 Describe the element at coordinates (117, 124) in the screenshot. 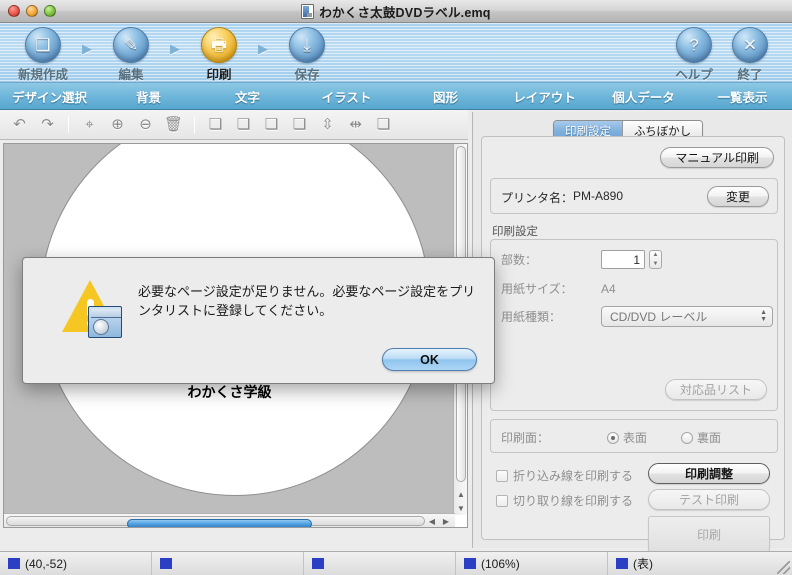

I see `zoom-in-icon: ⊕` at that location.